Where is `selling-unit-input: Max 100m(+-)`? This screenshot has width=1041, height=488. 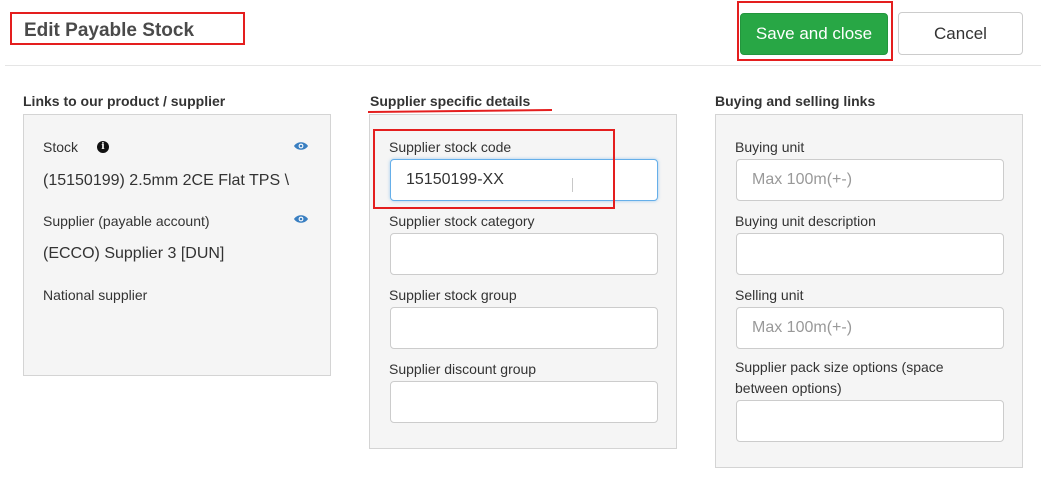 selling-unit-input: Max 100m(+-) is located at coordinates (870, 328).